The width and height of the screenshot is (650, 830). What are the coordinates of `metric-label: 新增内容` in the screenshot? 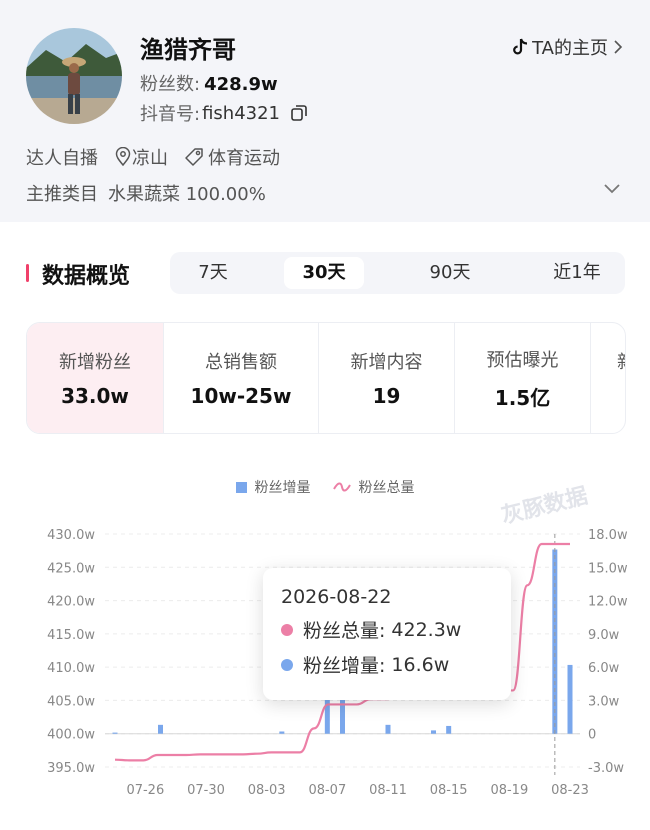 It's located at (386, 362).